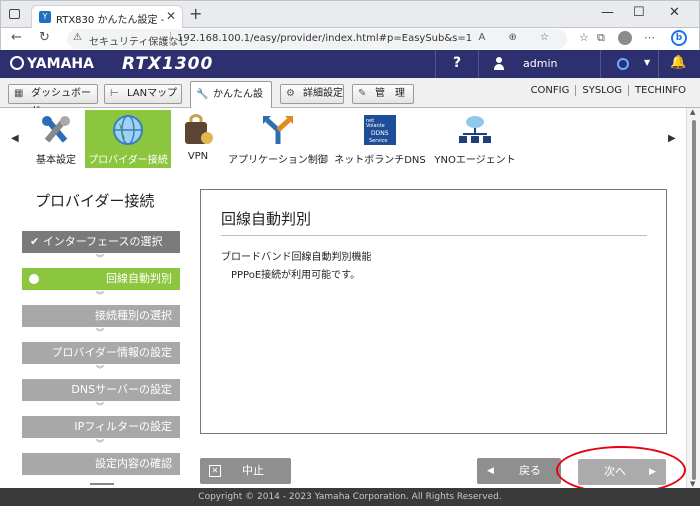 This screenshot has height=506, width=700. I want to click on wizard-netvolante-dns: net Volante DDNS Service ネットボランチDNS, so click(380, 139).